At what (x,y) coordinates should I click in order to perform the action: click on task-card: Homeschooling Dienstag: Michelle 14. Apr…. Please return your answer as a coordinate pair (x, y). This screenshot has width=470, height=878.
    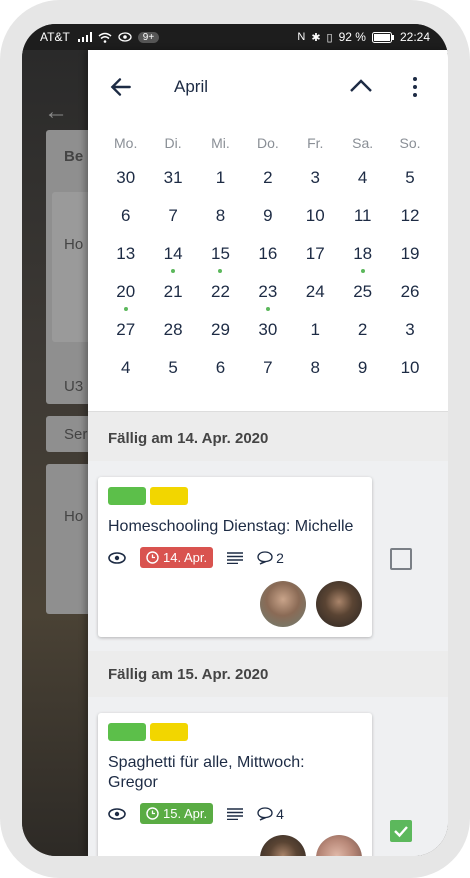
    Looking at the image, I should click on (235, 557).